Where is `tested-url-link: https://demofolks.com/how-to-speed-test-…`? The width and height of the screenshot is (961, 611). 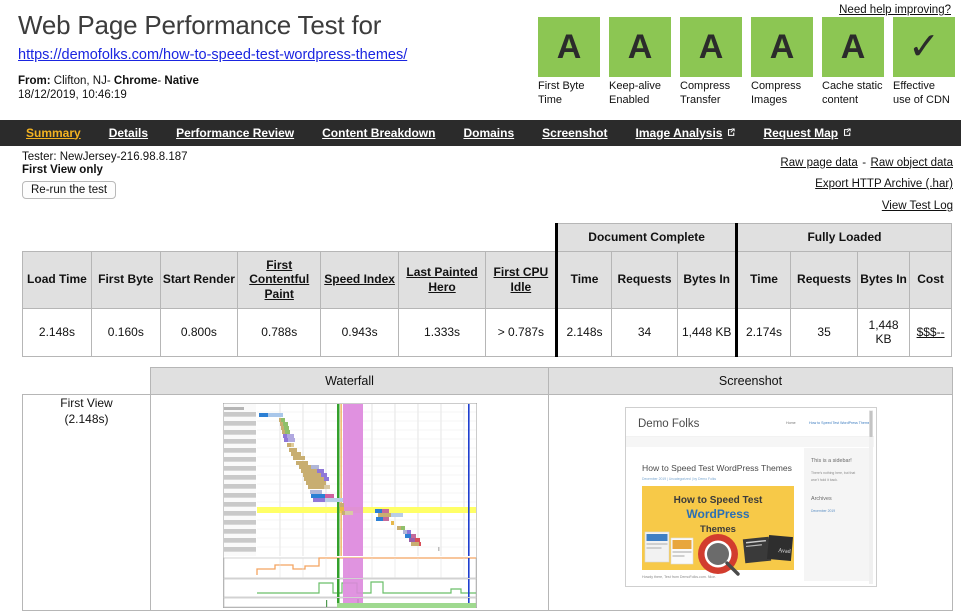 tested-url-link: https://demofolks.com/how-to-speed-test-… is located at coordinates (278, 55).